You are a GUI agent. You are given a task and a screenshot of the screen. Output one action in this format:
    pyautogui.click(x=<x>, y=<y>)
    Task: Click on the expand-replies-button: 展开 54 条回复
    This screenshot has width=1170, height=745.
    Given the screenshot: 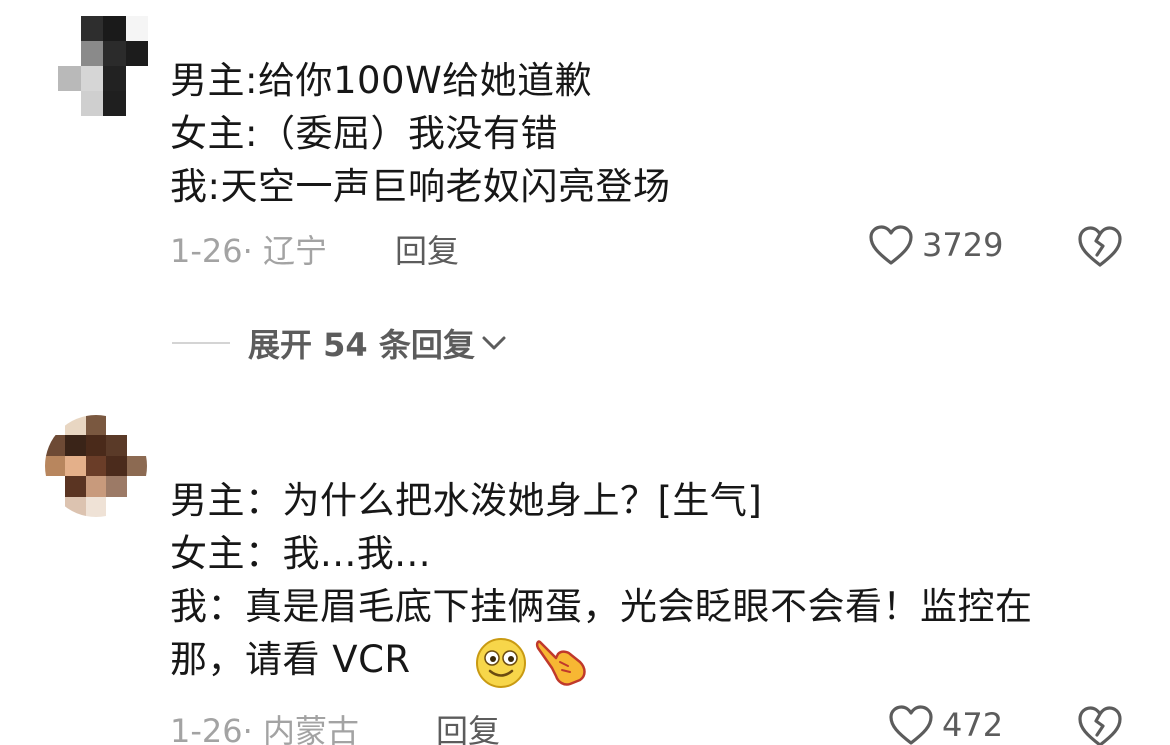 What is the action you would take?
    pyautogui.click(x=339, y=343)
    